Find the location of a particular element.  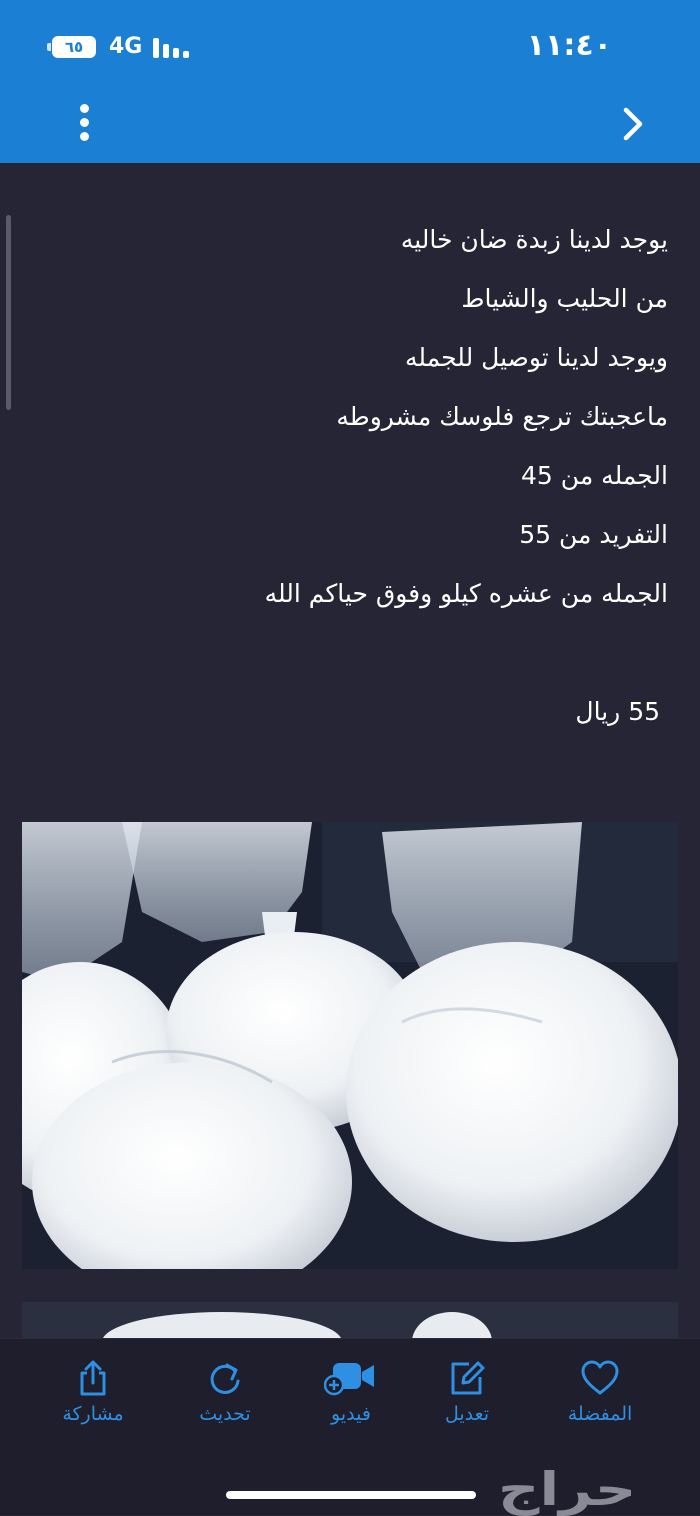

tab-video: فيديو is located at coordinates (351, 1399).